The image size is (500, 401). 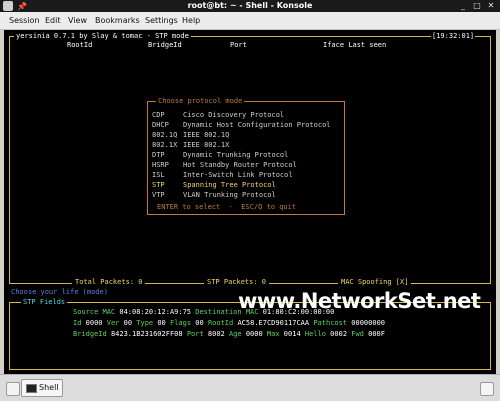 What do you see at coordinates (146, 334) in the screenshot?
I see `field-value: 8423.1B231602FF08` at bounding box center [146, 334].